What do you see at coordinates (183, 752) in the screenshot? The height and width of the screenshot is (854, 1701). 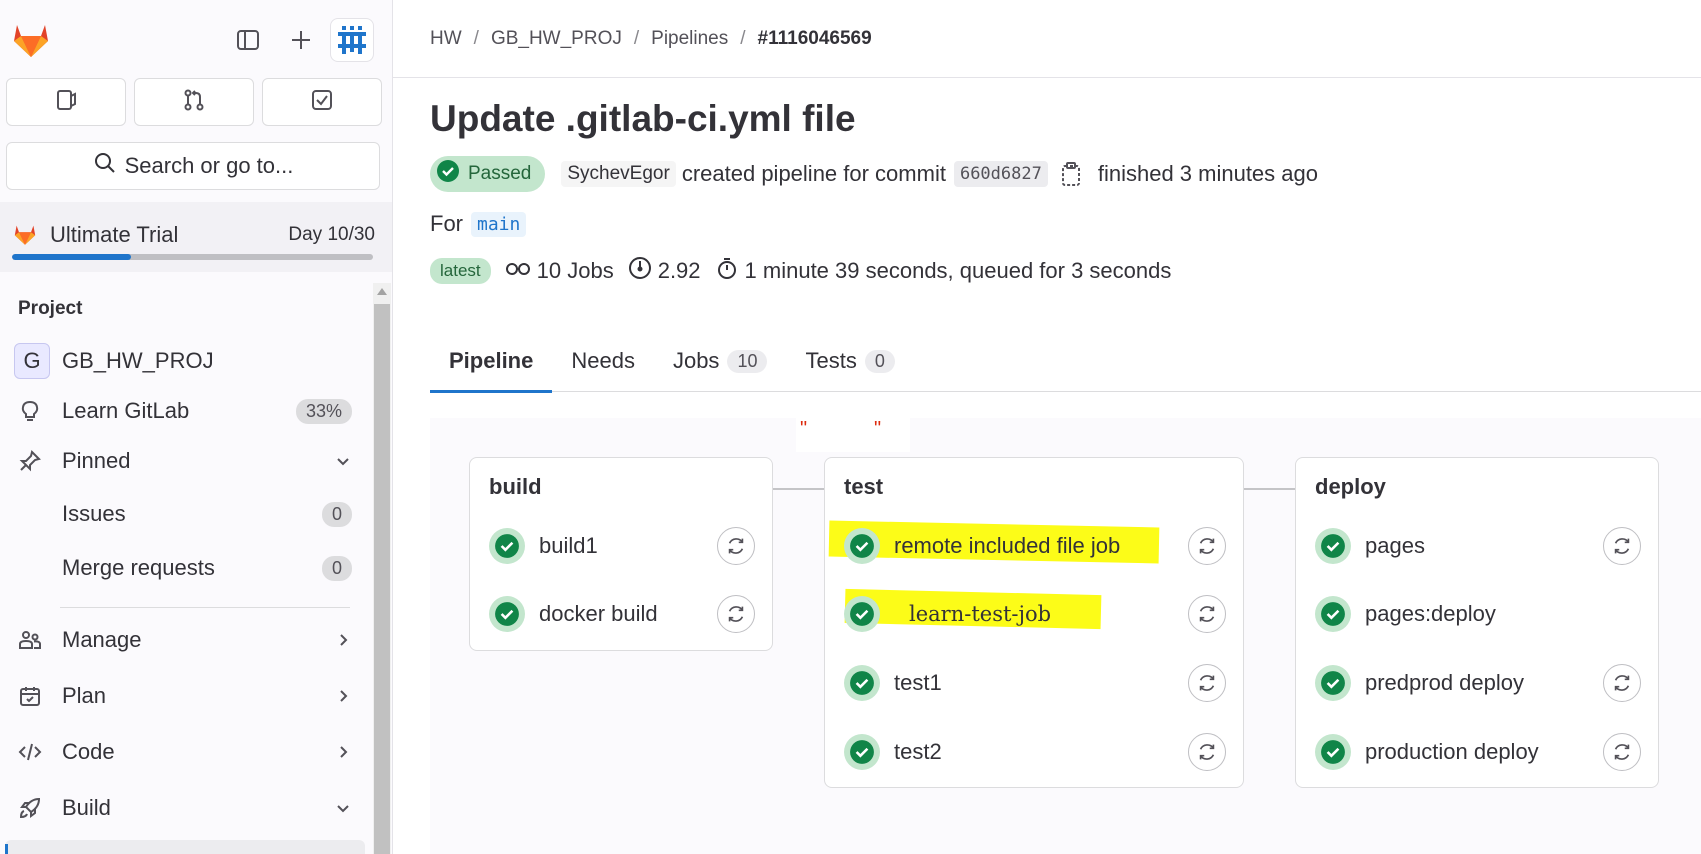 I see `sidebar-item-code: Code` at bounding box center [183, 752].